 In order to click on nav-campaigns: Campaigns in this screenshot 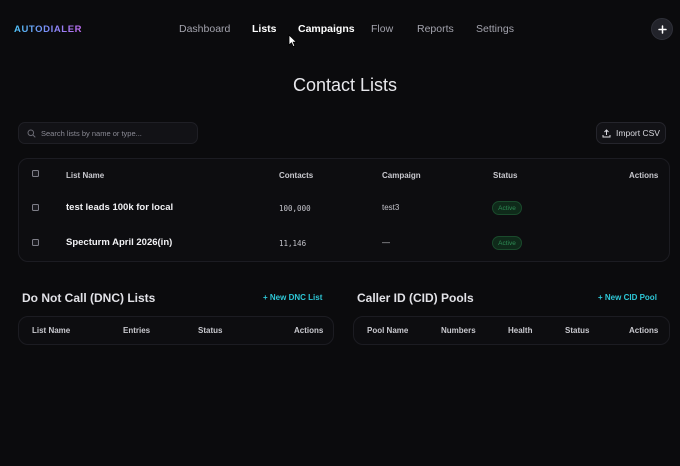, I will do `click(326, 29)`.